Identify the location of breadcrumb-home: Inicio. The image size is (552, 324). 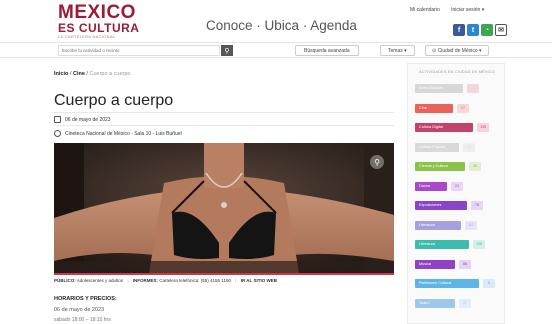
(61, 74).